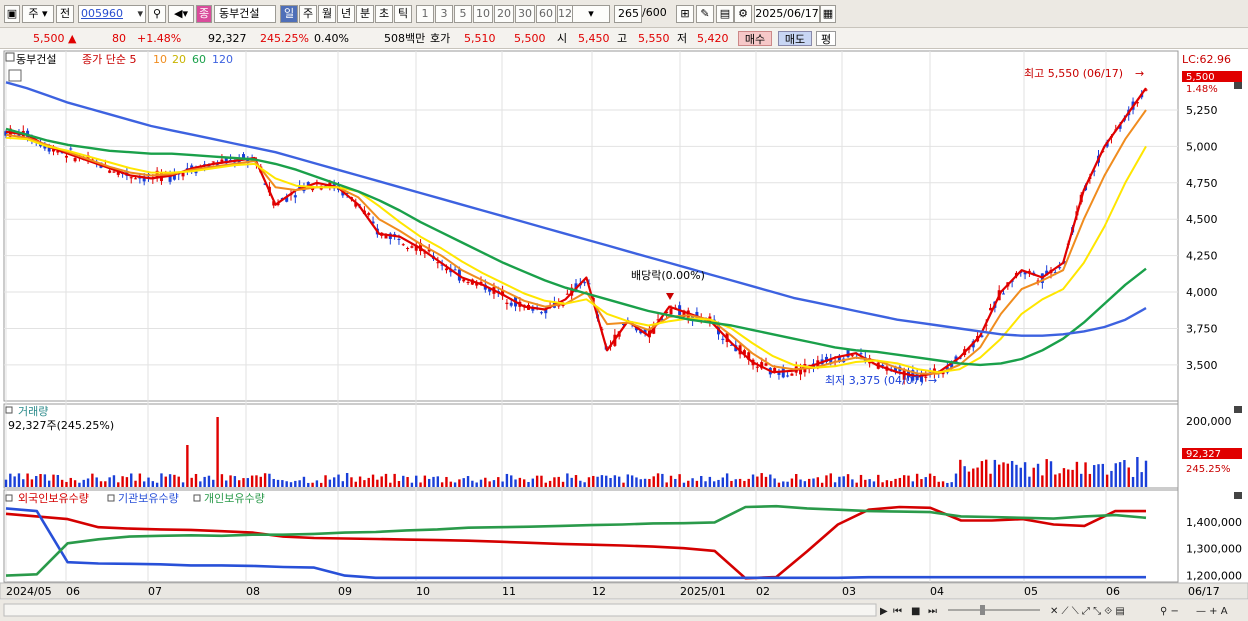 Image resolution: width=1248 pixels, height=621 pixels. Describe the element at coordinates (245, 14) in the screenshot. I see `stock-name-field: 동부건설` at that location.